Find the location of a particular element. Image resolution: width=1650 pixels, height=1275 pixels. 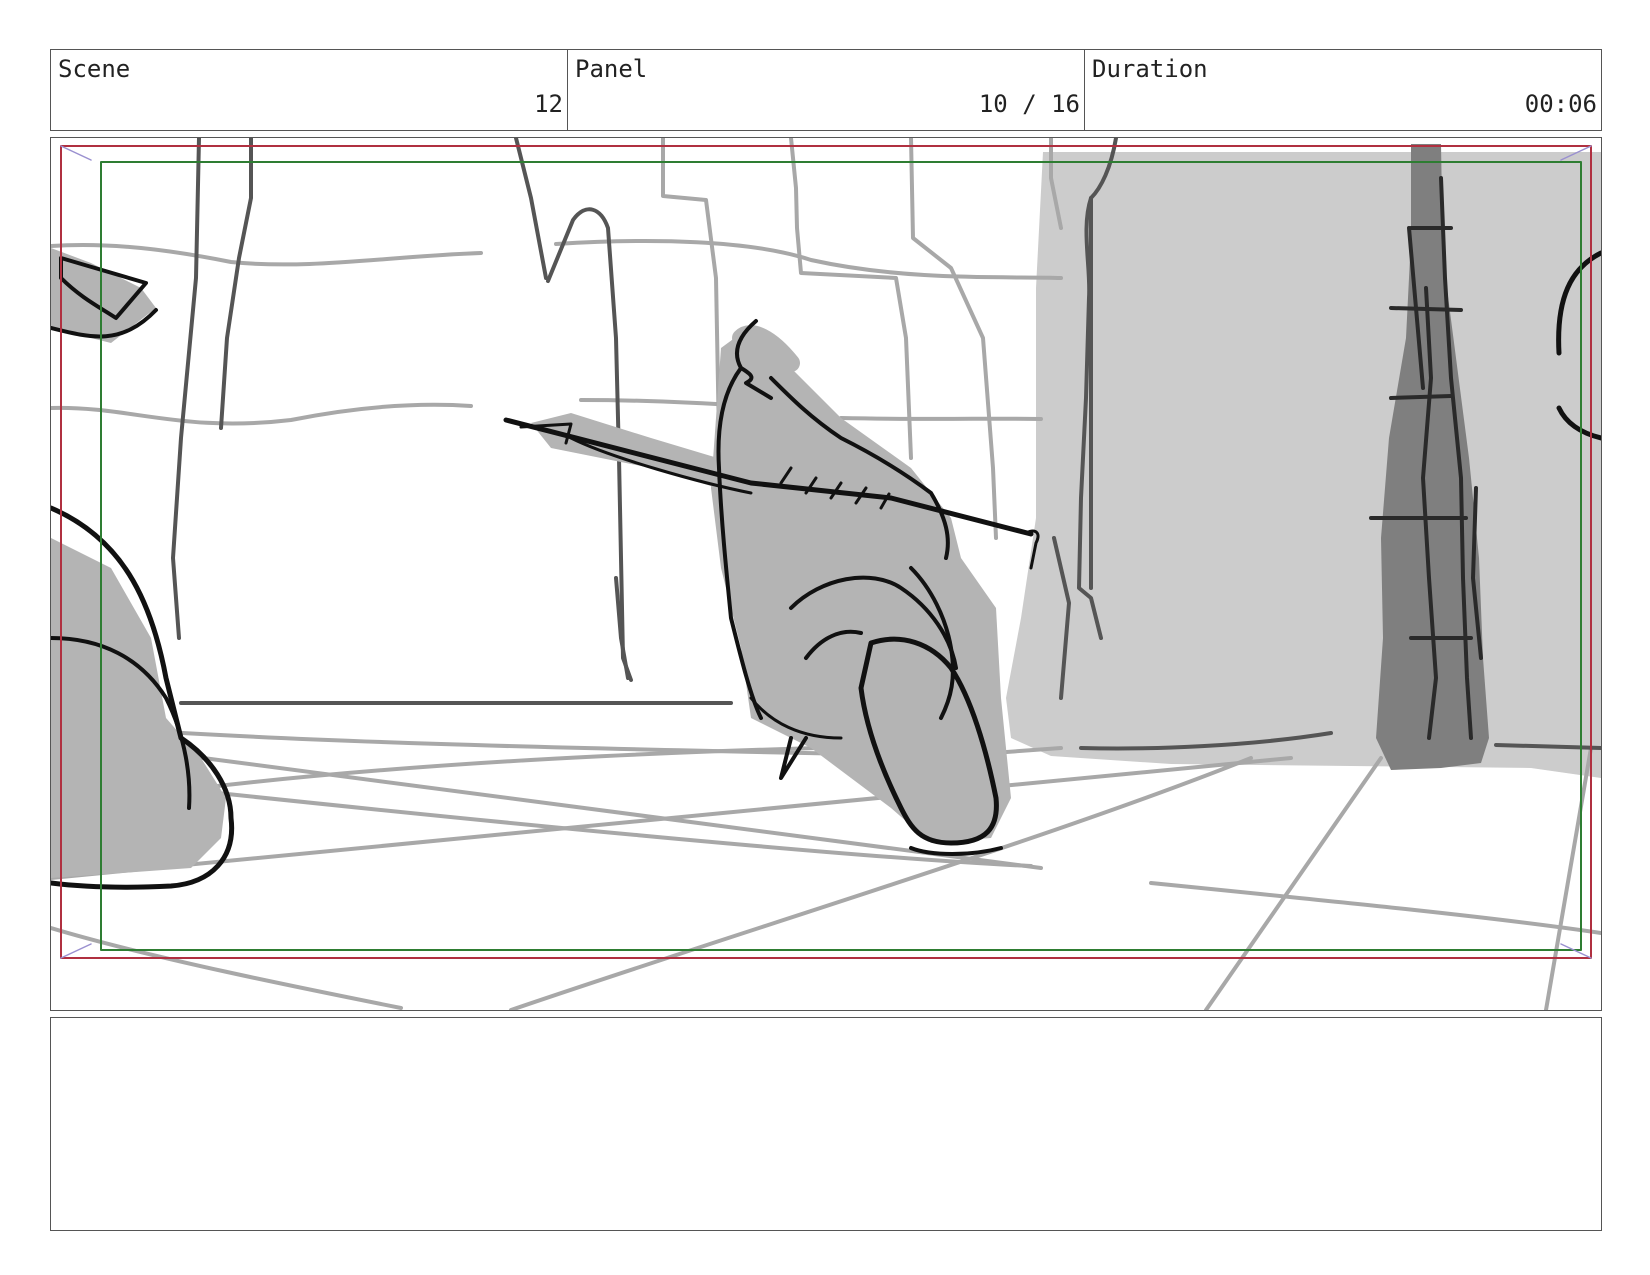

panel-cell: Panel 10 / 16 is located at coordinates (825, 90).